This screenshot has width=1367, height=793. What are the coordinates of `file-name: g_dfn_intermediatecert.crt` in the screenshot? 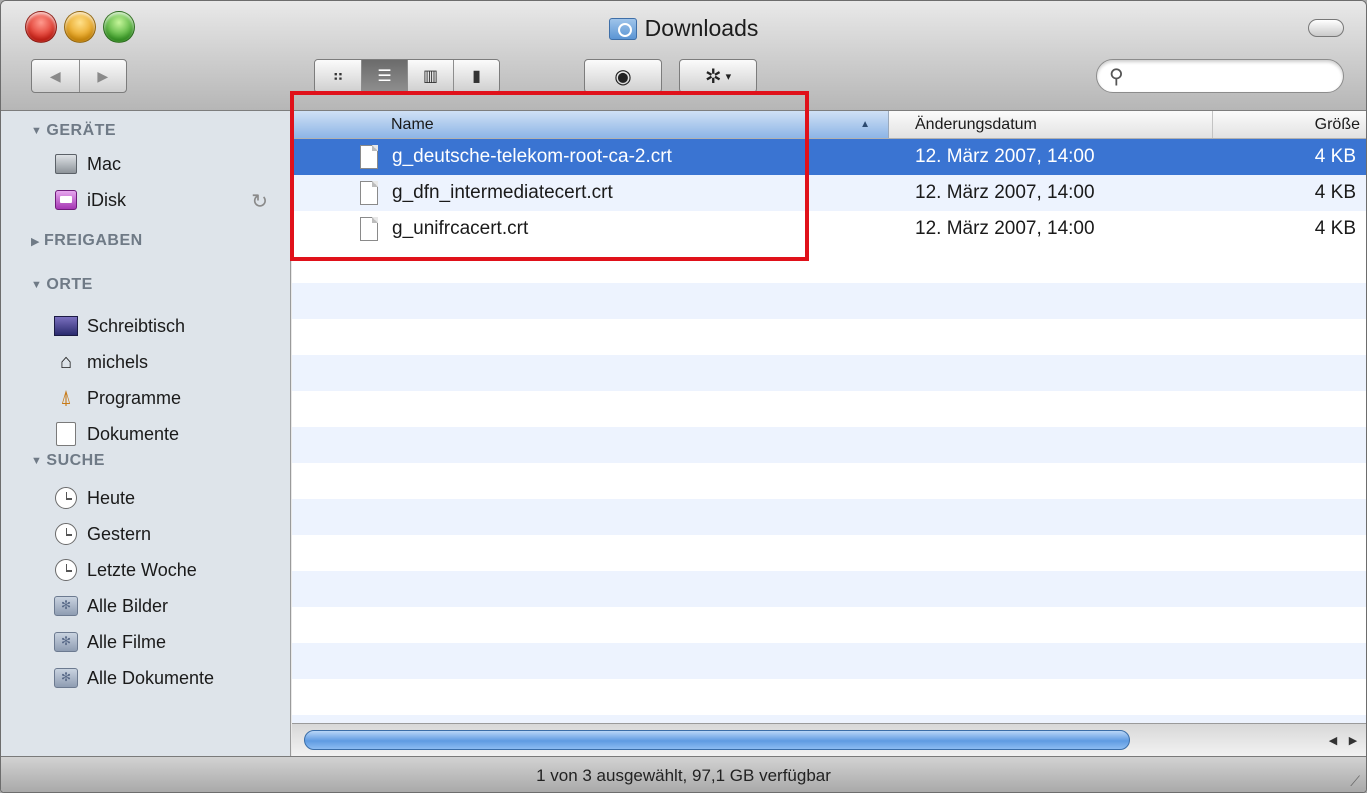 It's located at (502, 192).